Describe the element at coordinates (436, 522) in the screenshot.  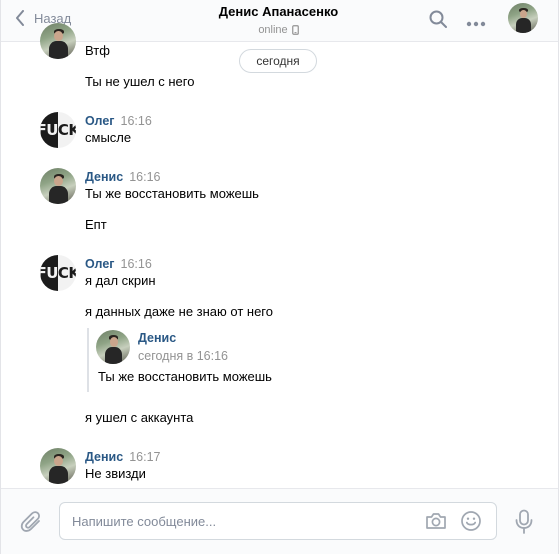
I see `camera-icon` at that location.